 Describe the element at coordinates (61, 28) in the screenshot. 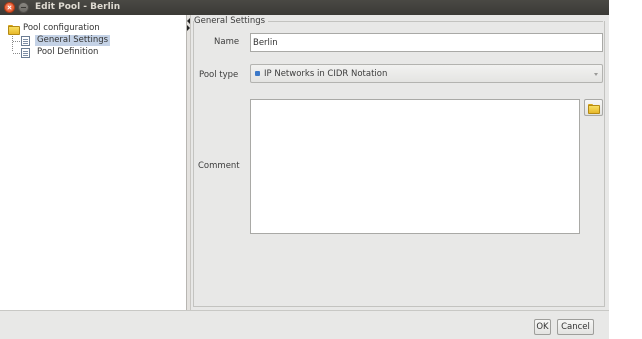

I see `tree-item-label: Pool configuration` at that location.